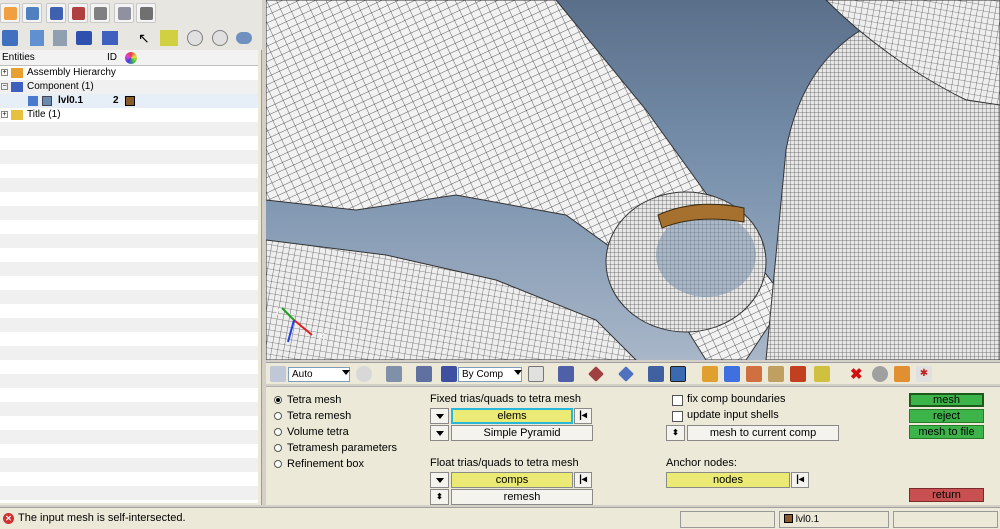 The width and height of the screenshot is (1000, 529). What do you see at coordinates (56, 13) in the screenshot?
I see `mask-tab-icon` at bounding box center [56, 13].